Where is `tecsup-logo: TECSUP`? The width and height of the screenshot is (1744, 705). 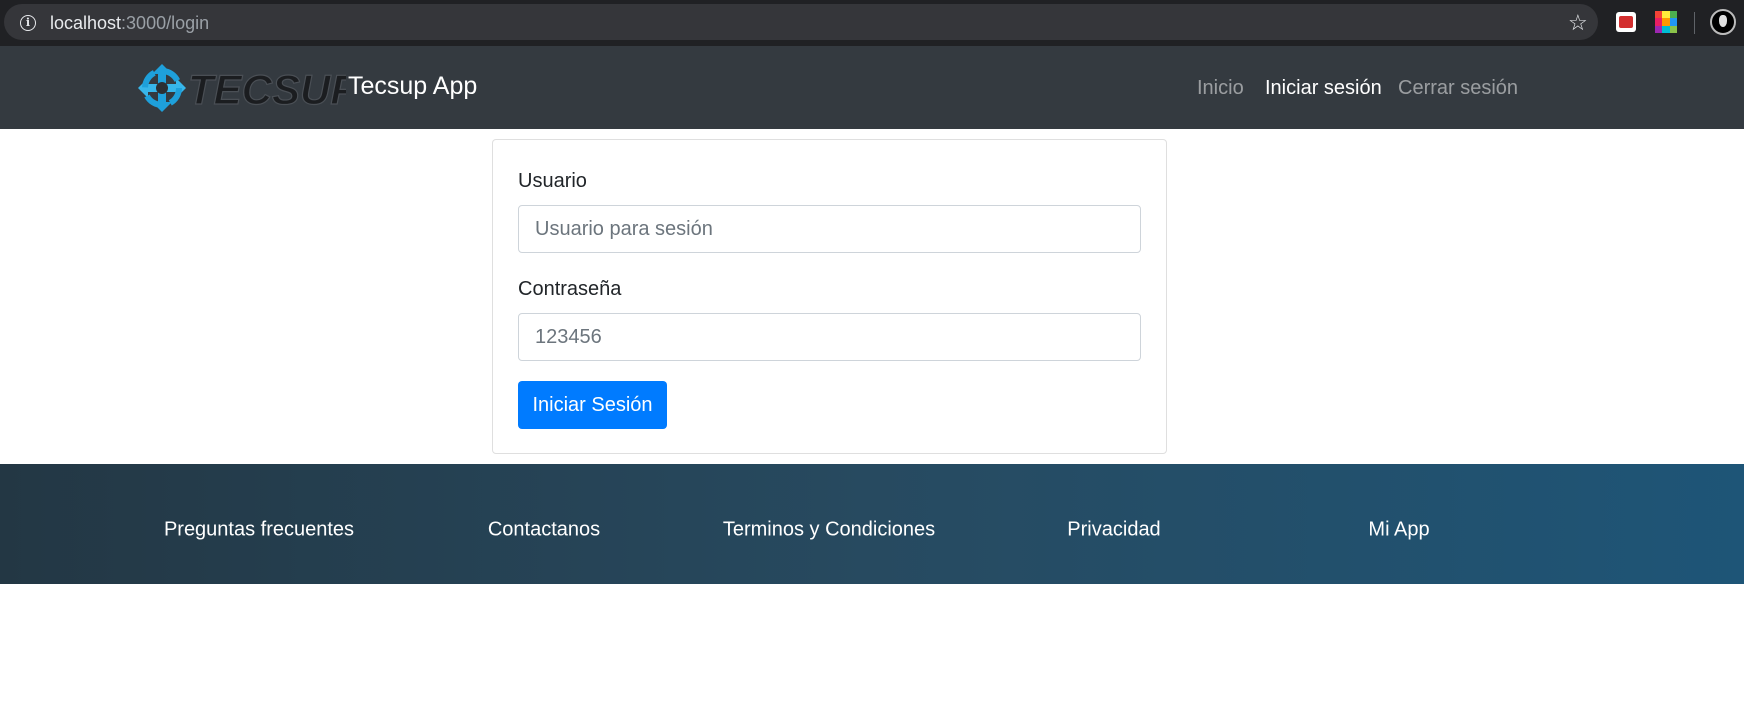
tecsup-logo: TECSUP is located at coordinates (240, 88).